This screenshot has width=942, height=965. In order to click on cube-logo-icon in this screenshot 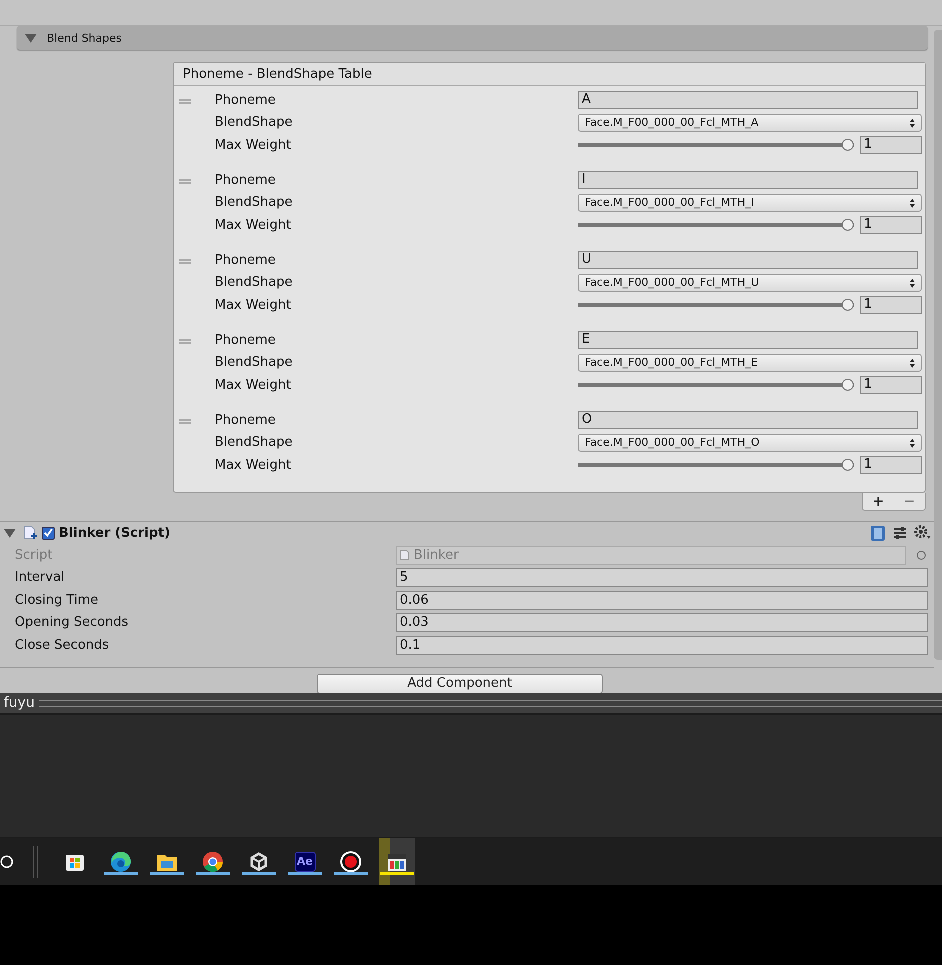, I will do `click(259, 862)`.